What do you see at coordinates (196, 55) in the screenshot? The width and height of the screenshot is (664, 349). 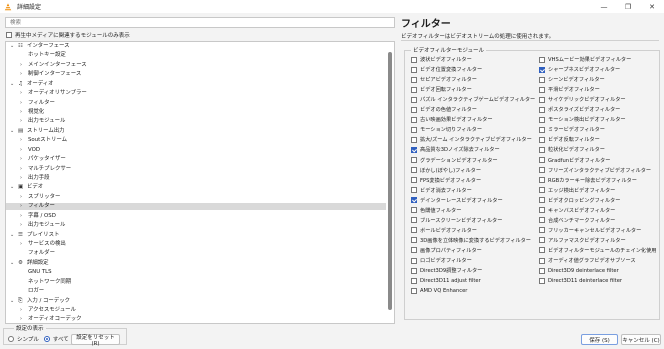 I see `tree-item: ホットキー設定` at bounding box center [196, 55].